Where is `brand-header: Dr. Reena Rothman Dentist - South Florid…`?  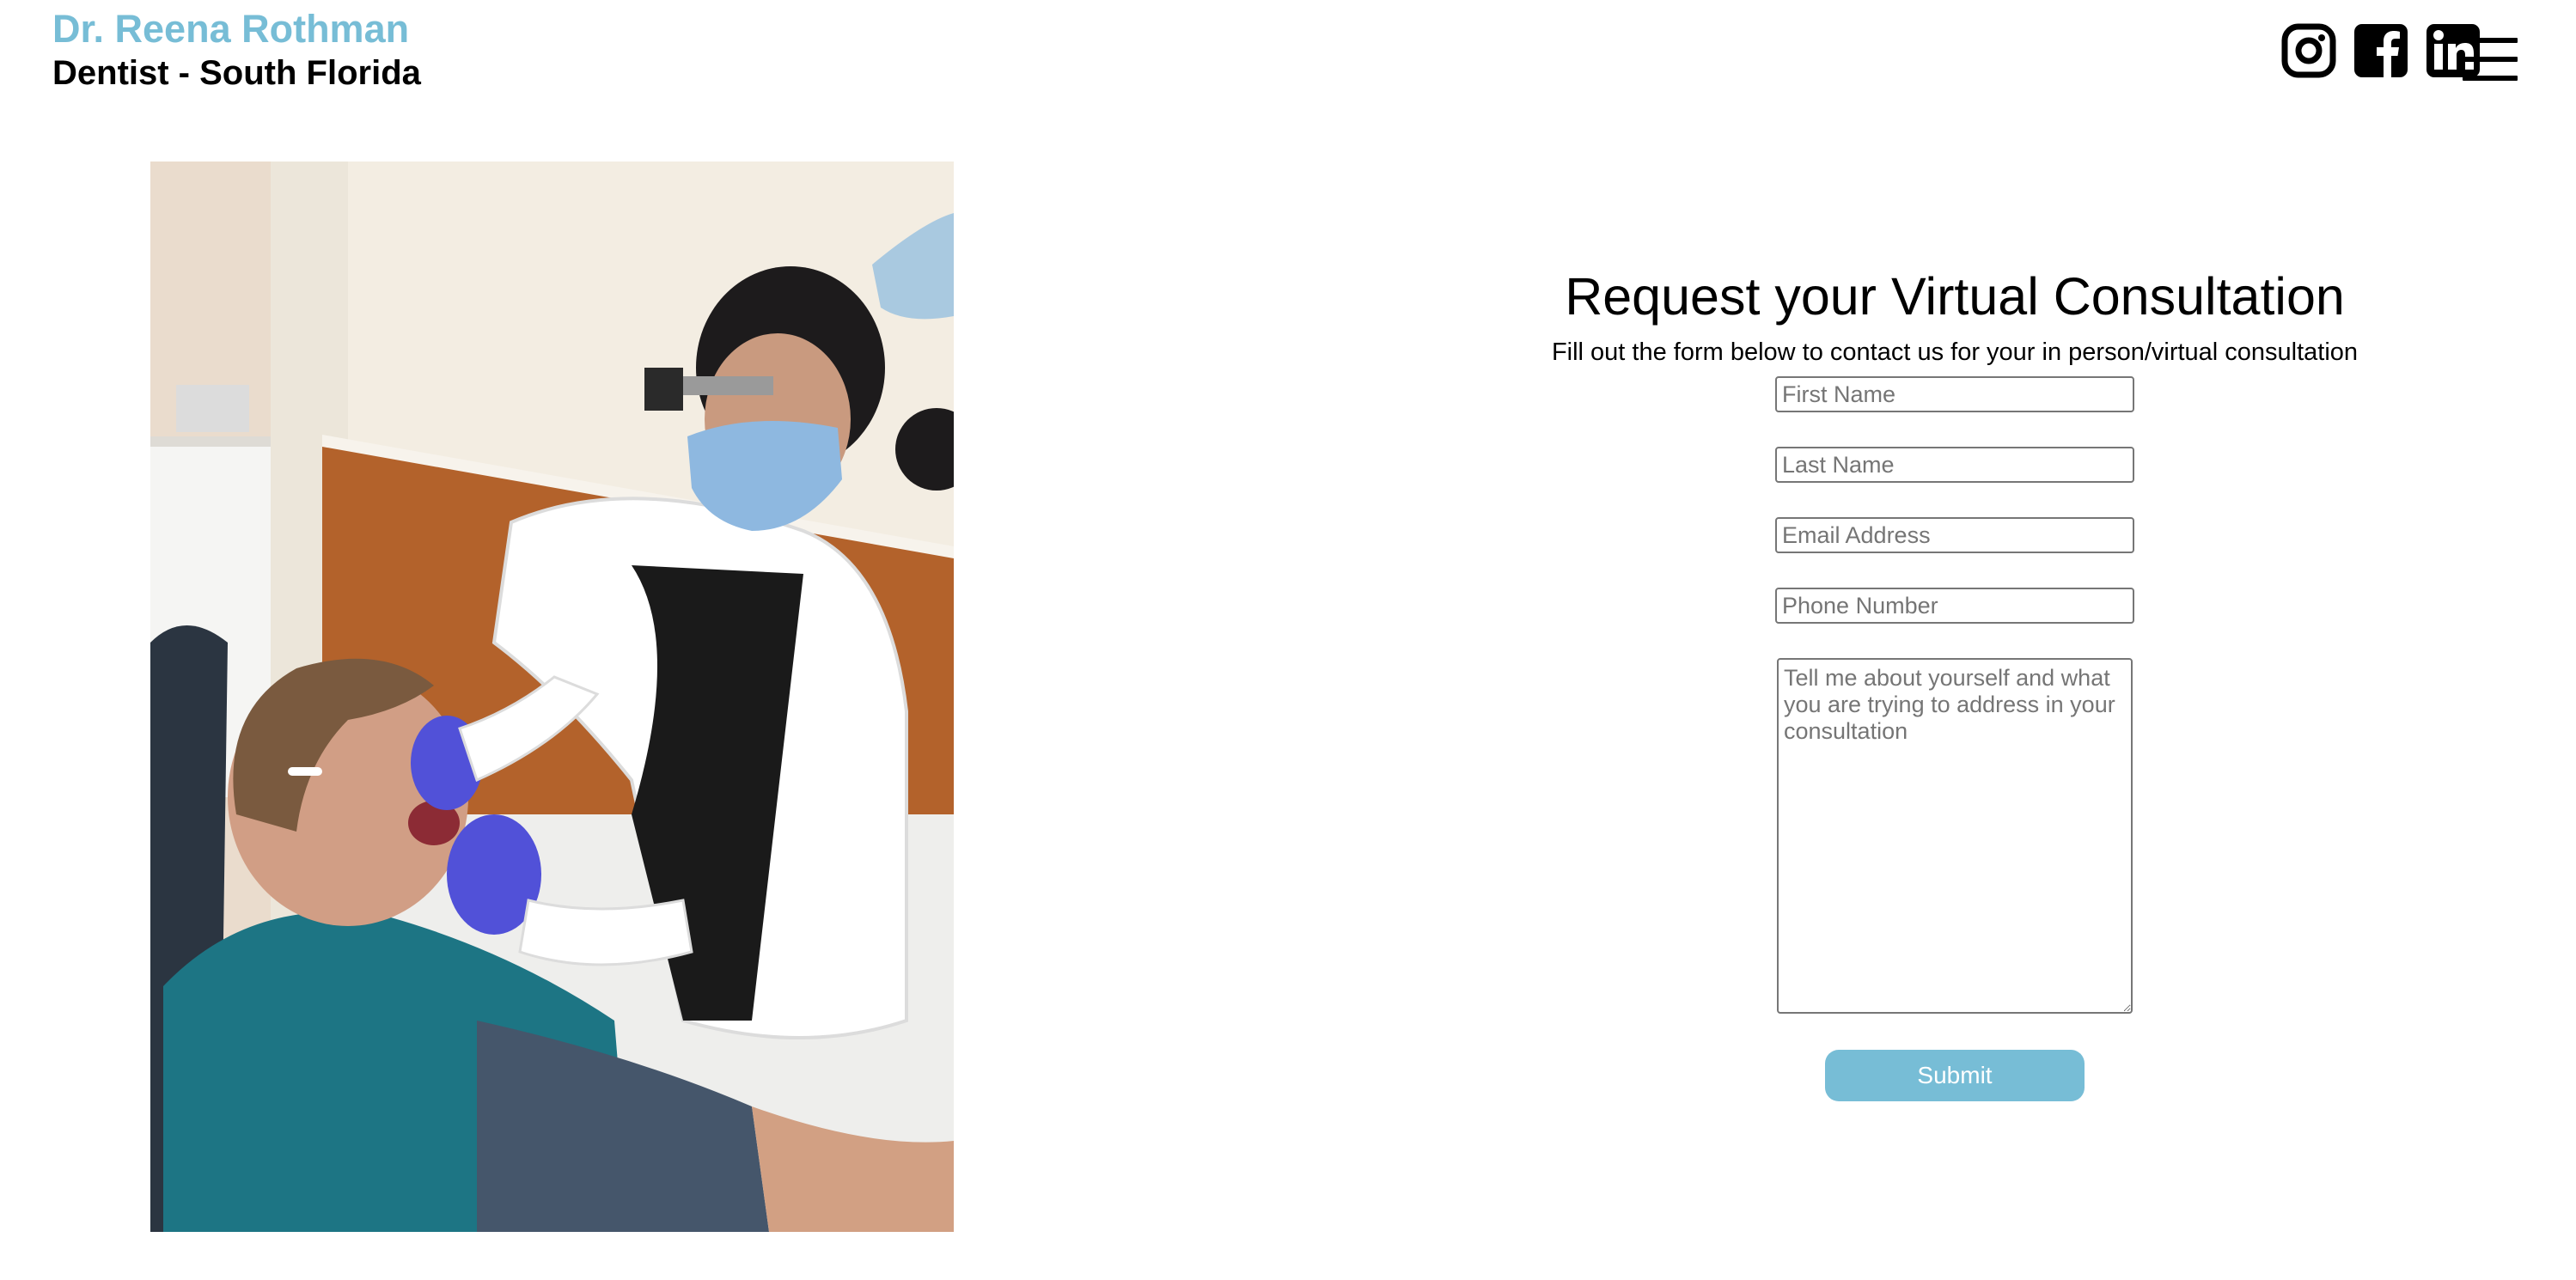
brand-header: Dr. Reena Rothman Dentist - South Florid… is located at coordinates (237, 50).